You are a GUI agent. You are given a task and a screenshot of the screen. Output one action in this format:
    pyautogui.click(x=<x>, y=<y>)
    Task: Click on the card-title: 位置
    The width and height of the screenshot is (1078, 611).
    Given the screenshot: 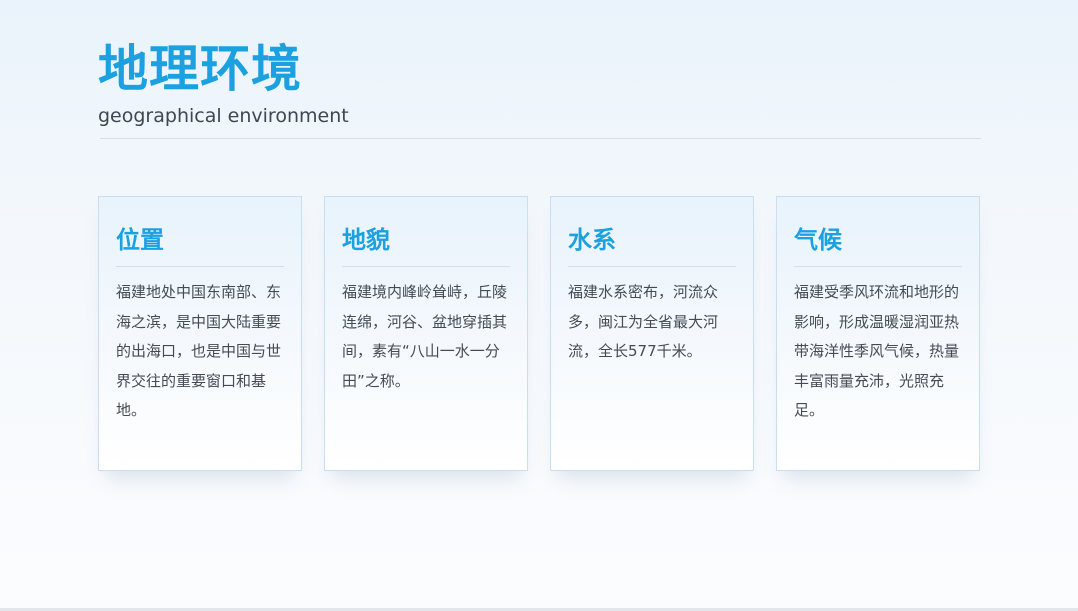 What is the action you would take?
    pyautogui.click(x=140, y=239)
    